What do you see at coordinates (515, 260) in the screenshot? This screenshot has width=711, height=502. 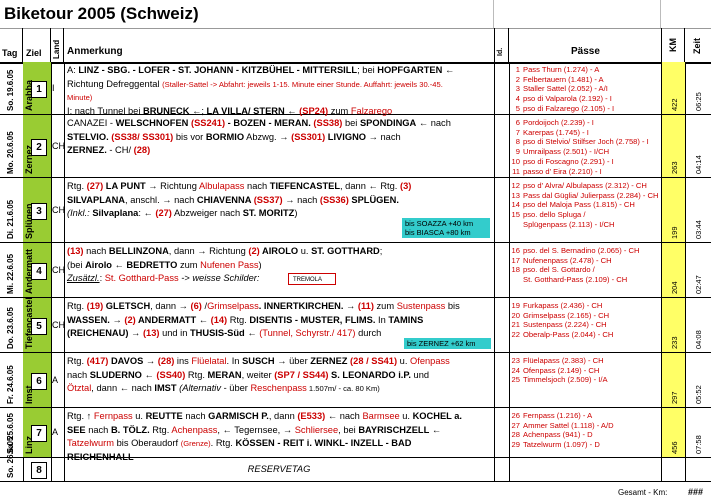 I see `pass-id: 17` at bounding box center [515, 260].